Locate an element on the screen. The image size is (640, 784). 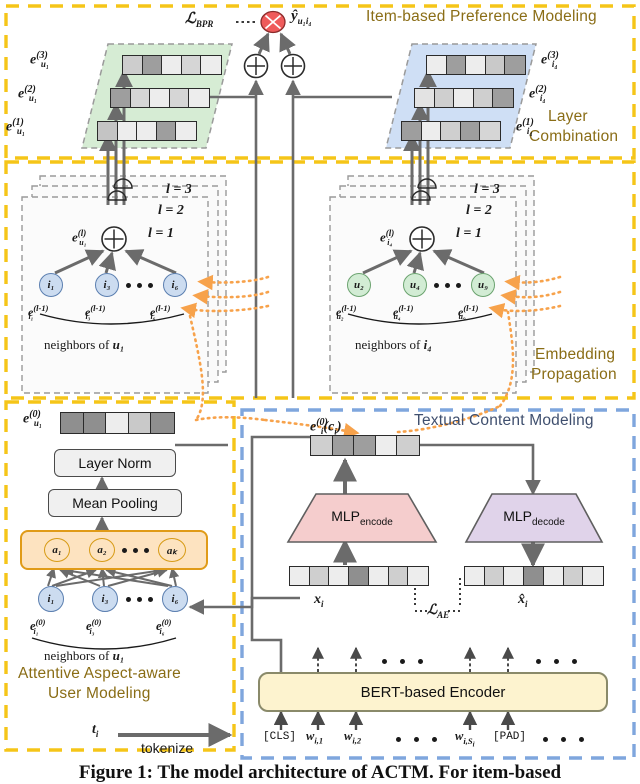
mlp-decode-label: MLPdecode is located at coordinates (534, 518).